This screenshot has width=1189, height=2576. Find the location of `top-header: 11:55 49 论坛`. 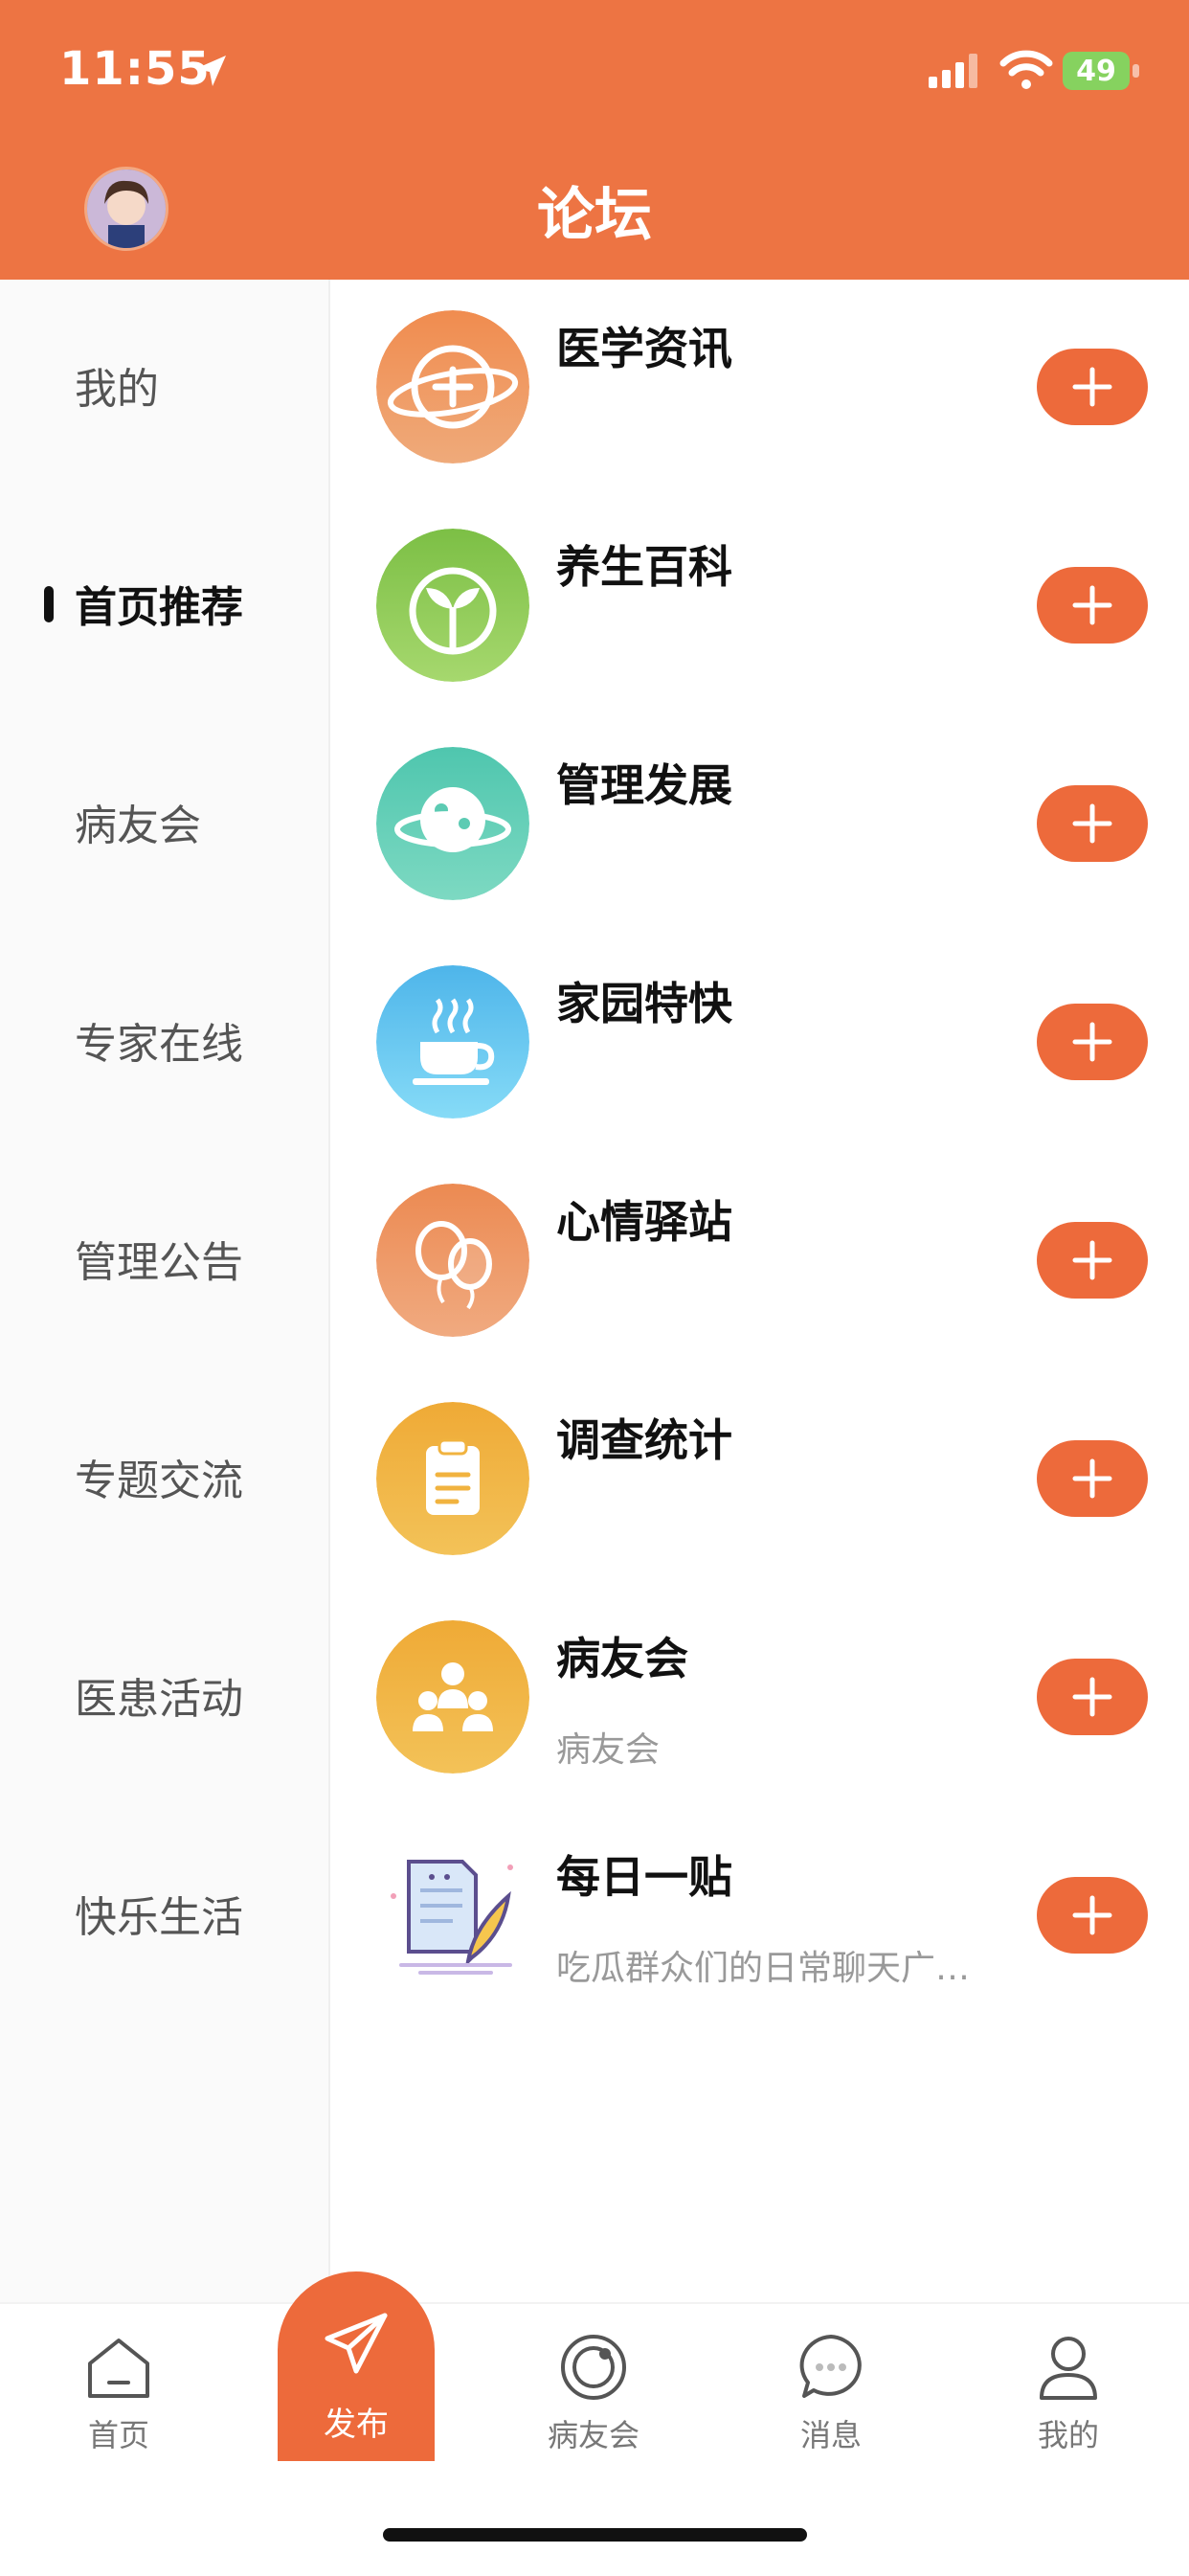

top-header: 11:55 49 论坛 is located at coordinates (594, 140).